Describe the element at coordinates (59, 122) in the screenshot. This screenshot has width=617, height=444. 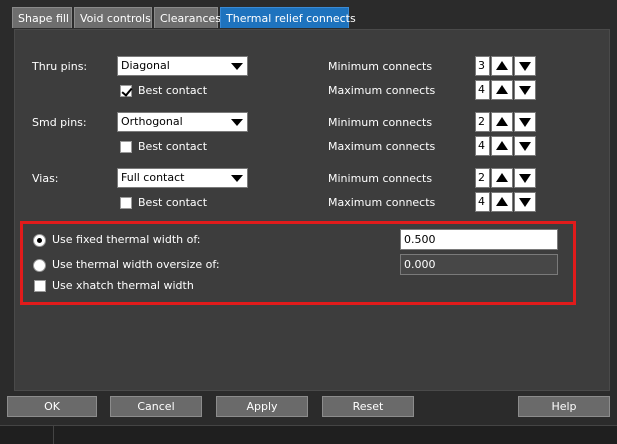
I see `smd-pins-label: Smd pins:` at that location.